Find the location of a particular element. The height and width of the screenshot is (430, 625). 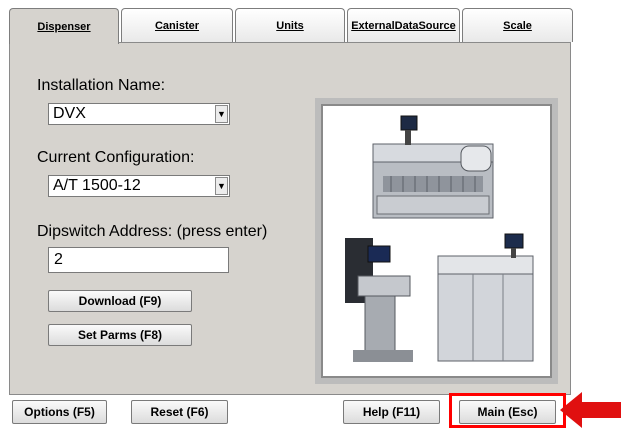

dipswitch-address-input: 2 is located at coordinates (138, 260).